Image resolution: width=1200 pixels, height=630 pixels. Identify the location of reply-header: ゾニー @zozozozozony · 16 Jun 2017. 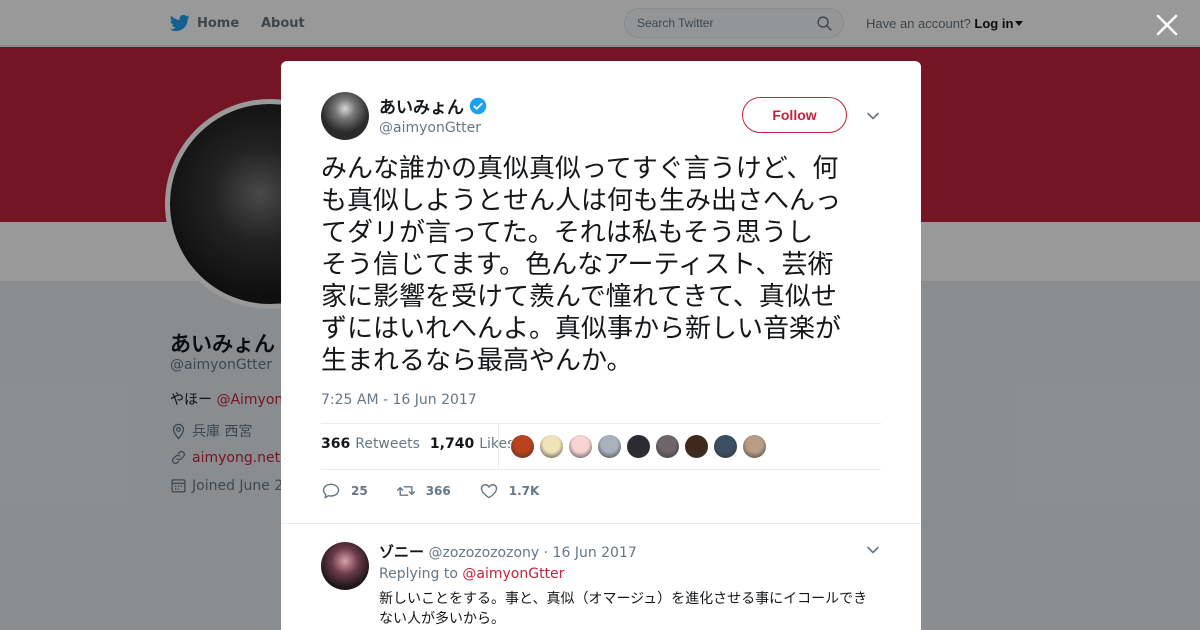
(508, 551).